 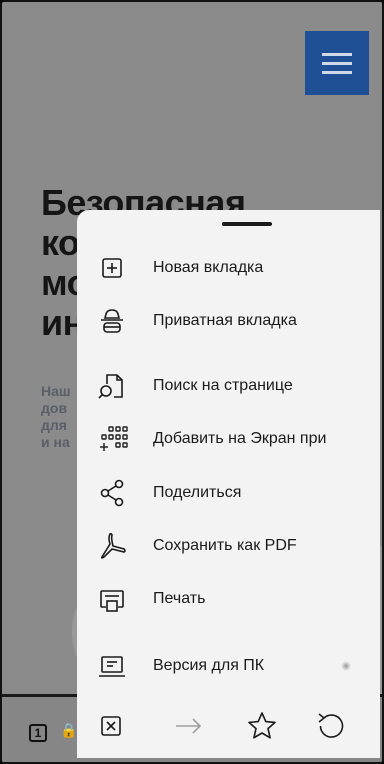 I want to click on menu-item-save-pdf: Сохранить как PDF, so click(x=228, y=546).